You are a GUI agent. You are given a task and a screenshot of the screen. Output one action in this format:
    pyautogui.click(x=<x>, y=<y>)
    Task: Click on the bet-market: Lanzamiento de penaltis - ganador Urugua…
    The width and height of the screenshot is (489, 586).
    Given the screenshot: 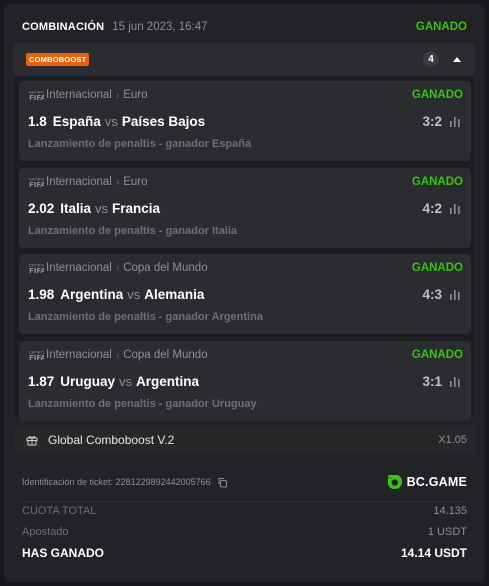 What is the action you would take?
    pyautogui.click(x=142, y=404)
    